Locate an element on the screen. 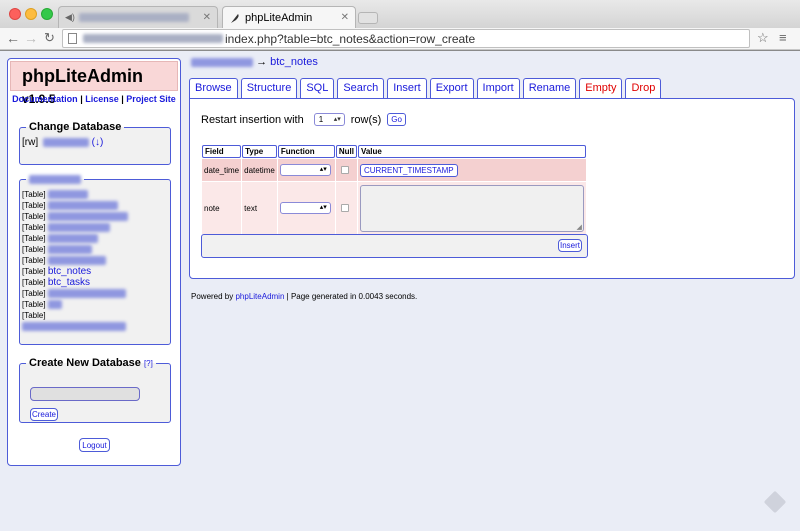 This screenshot has height=531, width=800. tab-browse: Browse is located at coordinates (213, 88).